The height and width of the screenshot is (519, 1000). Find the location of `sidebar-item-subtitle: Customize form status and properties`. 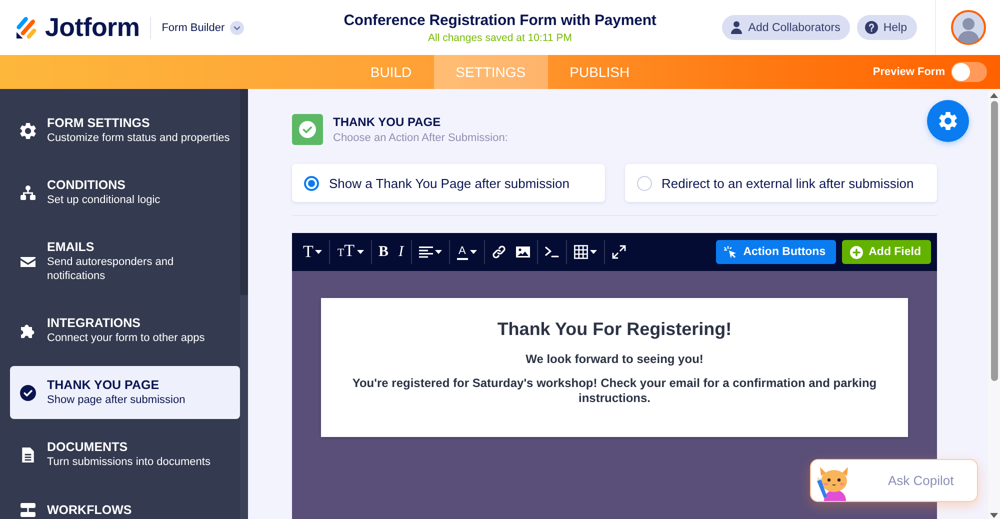

sidebar-item-subtitle: Customize form status and properties is located at coordinates (139, 138).